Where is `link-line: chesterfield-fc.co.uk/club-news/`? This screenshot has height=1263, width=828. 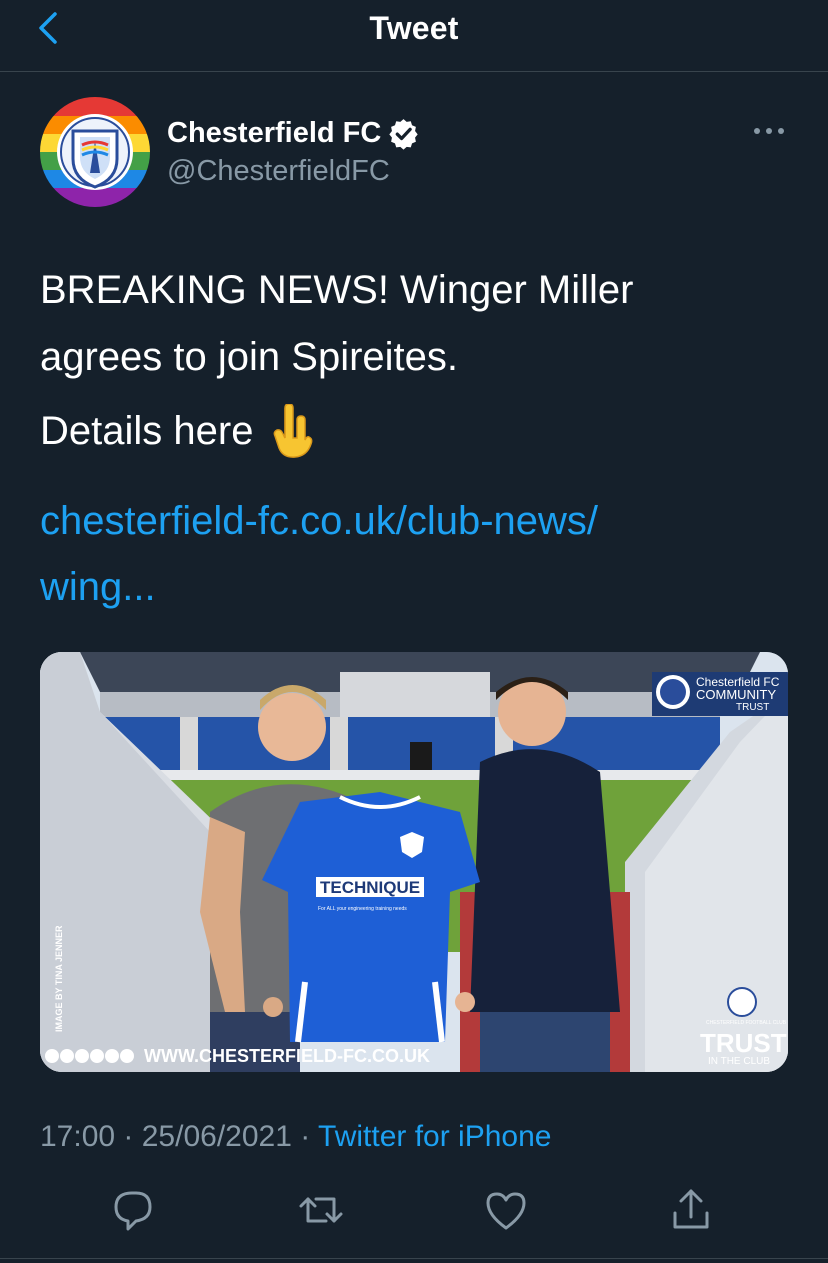
link-line: chesterfield-fc.co.uk/club-news/ is located at coordinates (319, 521).